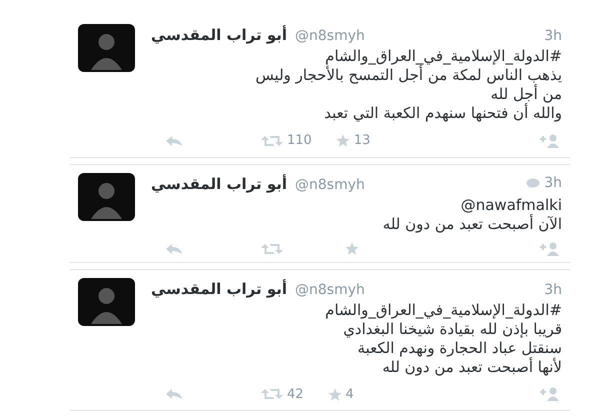 Image resolution: width=600 pixels, height=418 pixels. Describe the element at coordinates (526, 94) in the screenshot. I see `tweet-text: من أجل لله` at that location.